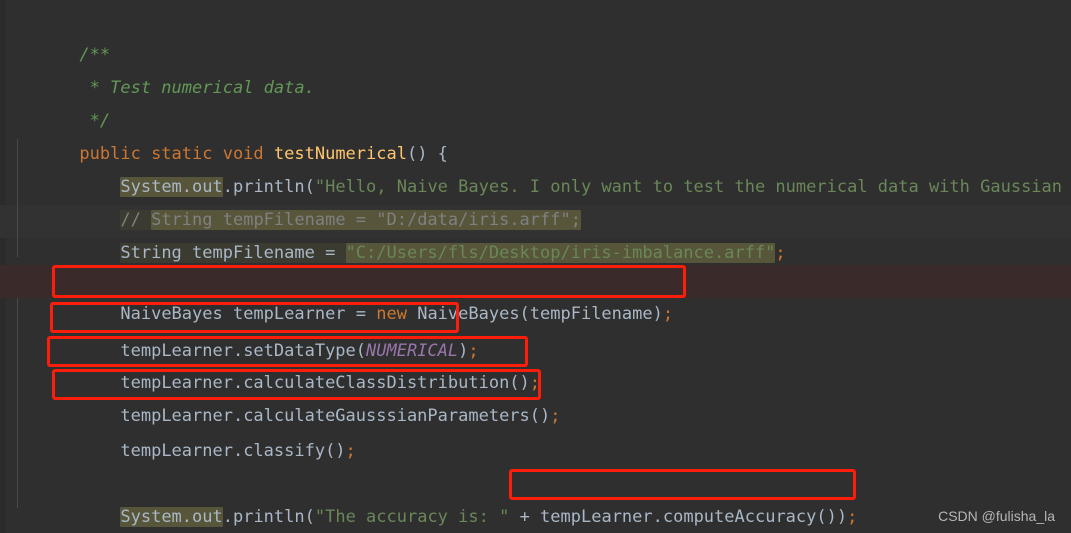 Image resolution: width=1071 pixels, height=533 pixels. Describe the element at coordinates (350, 451) in the screenshot. I see `classify-semicolon: ;` at that location.